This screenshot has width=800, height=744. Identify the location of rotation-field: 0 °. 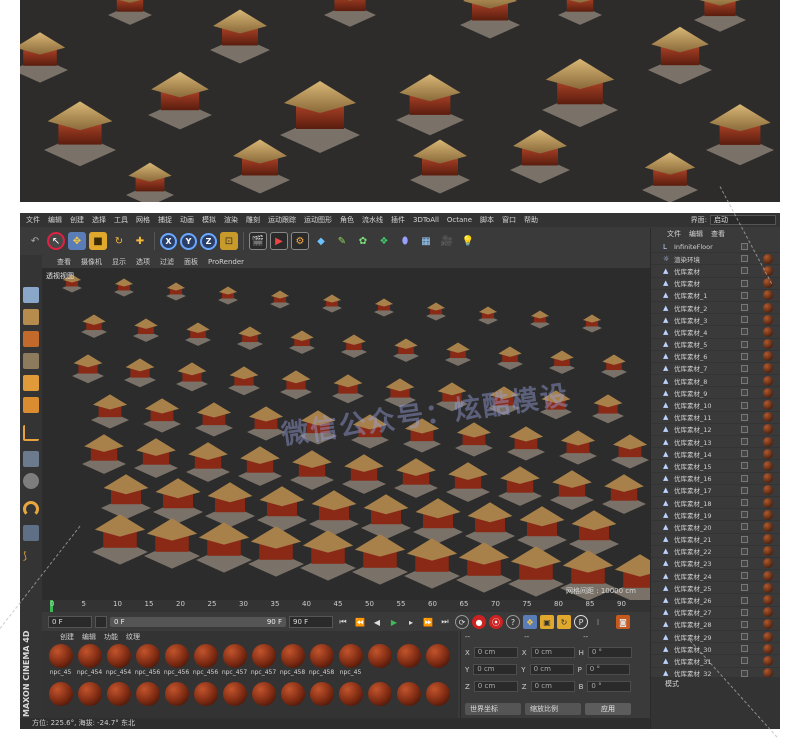
(609, 652).